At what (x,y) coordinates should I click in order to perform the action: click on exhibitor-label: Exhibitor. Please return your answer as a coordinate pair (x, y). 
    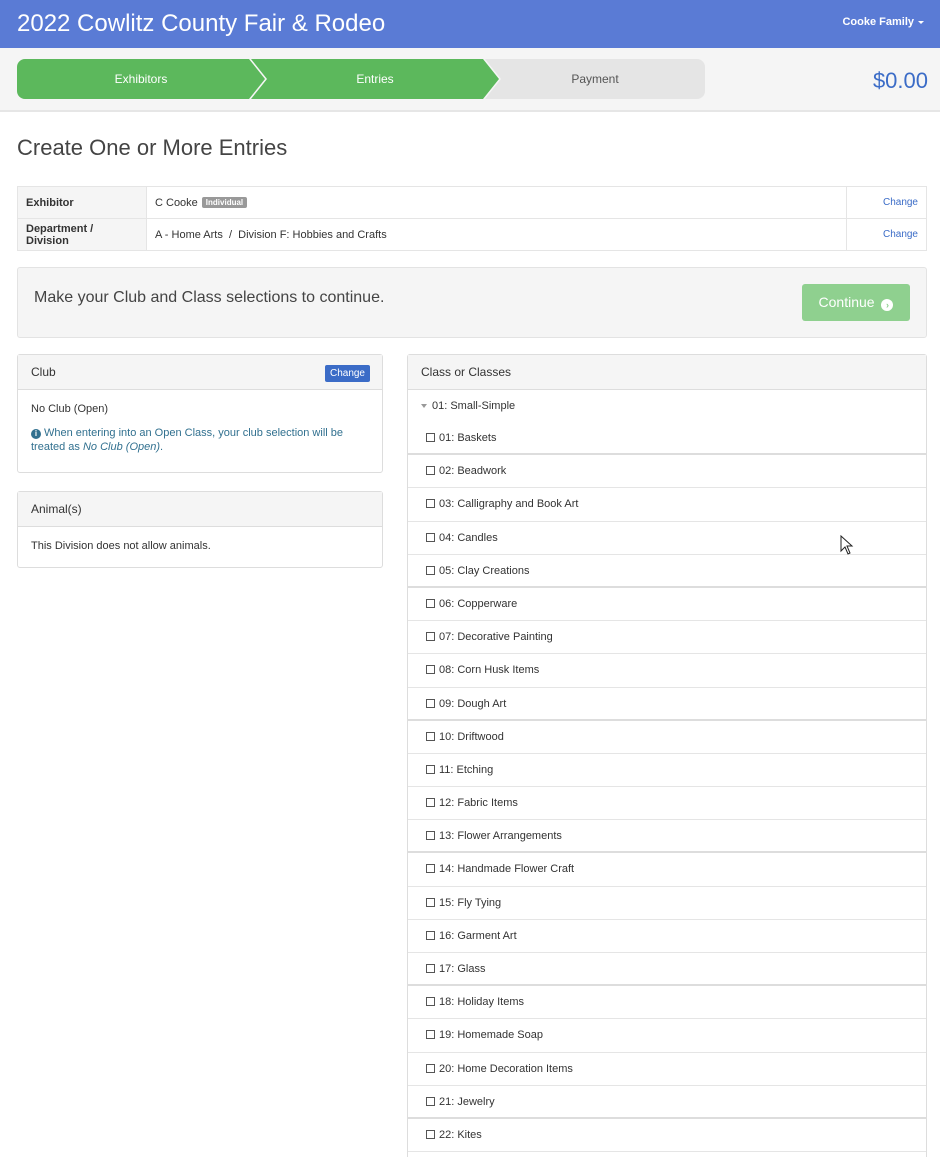
    Looking at the image, I should click on (82, 202).